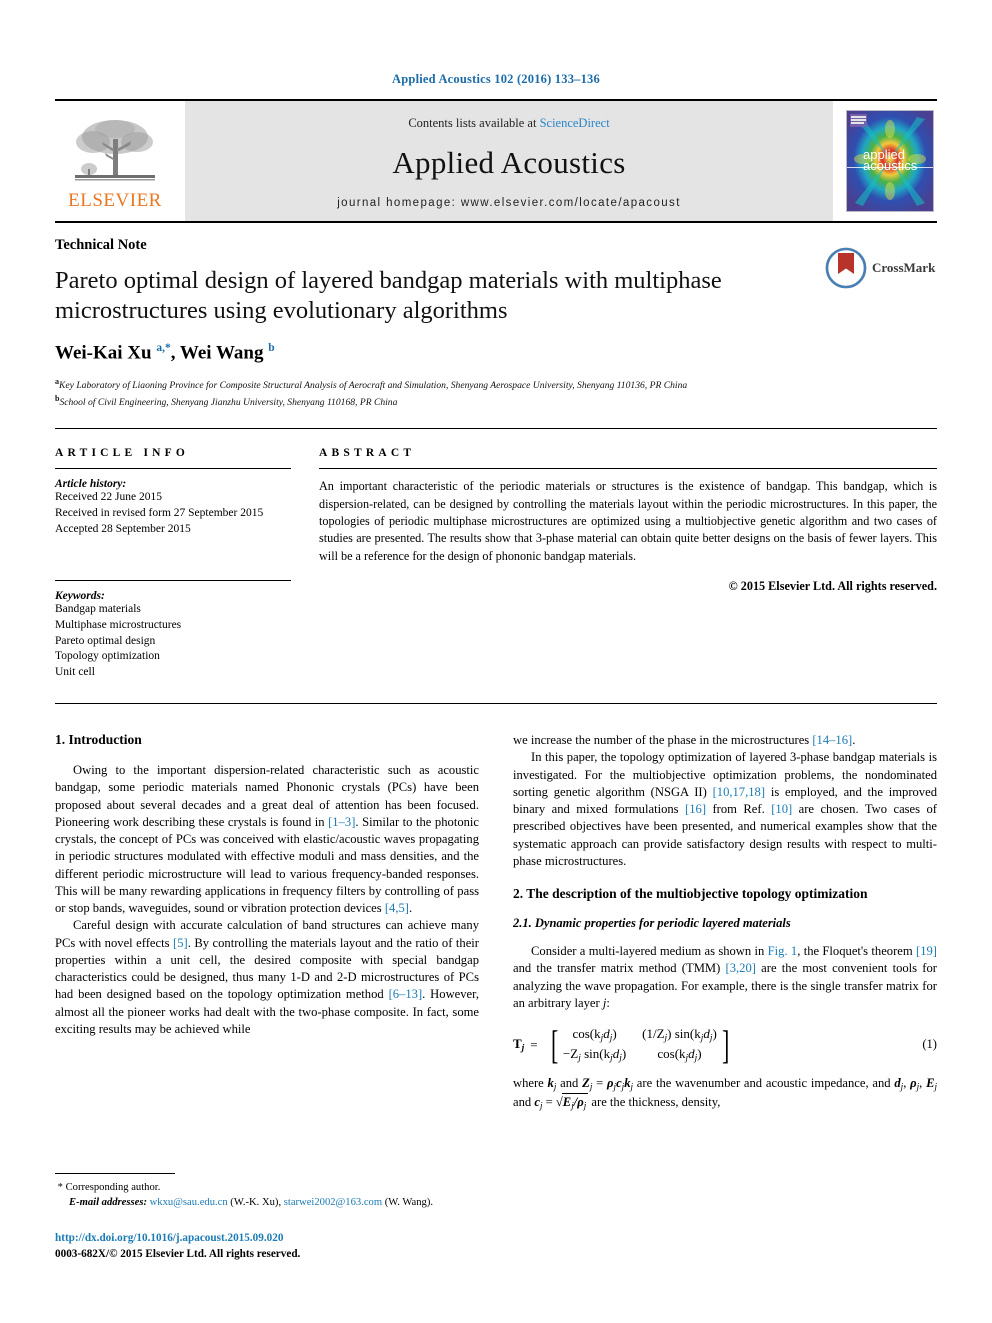 This screenshot has width=992, height=1323. Describe the element at coordinates (654, 1102) in the screenshot. I see `ae-i: are the thickness, density,` at that location.